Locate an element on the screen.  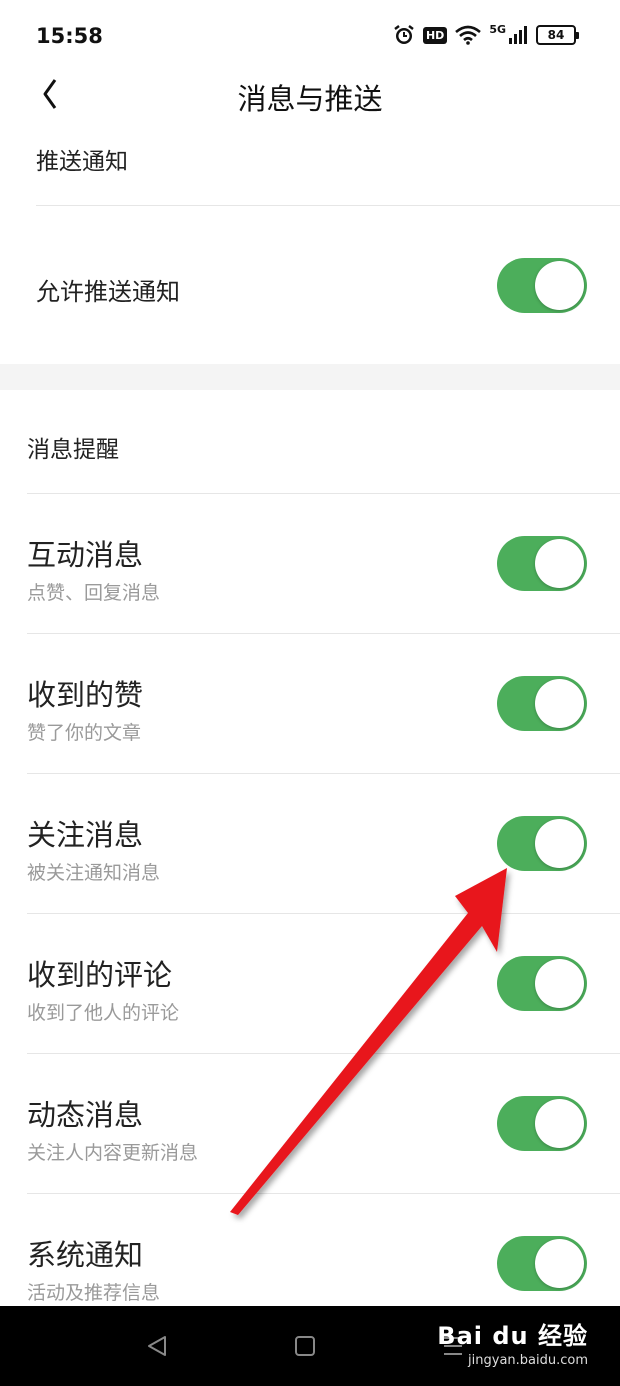
status-time: 15:58 is located at coordinates (69, 36).